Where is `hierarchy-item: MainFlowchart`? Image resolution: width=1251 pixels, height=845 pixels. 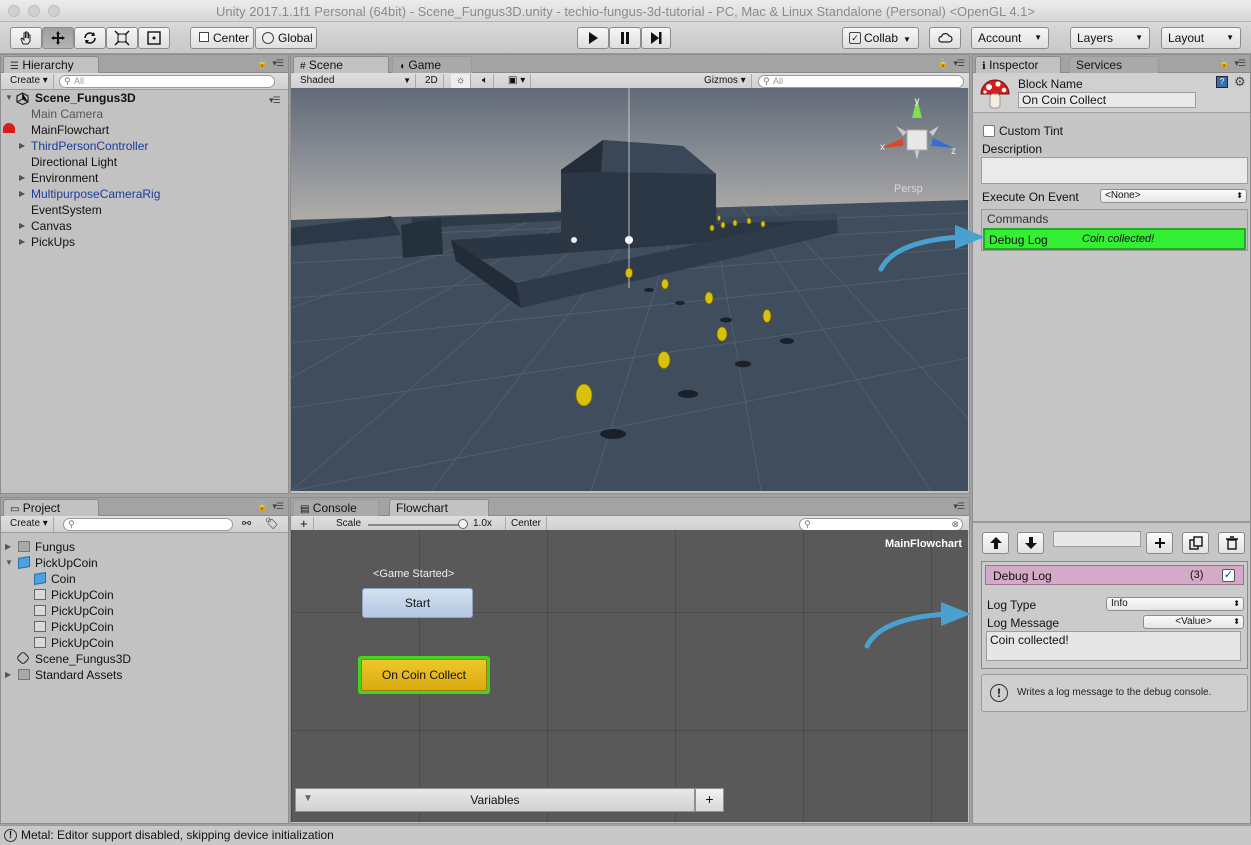
hierarchy-item: MainFlowchart is located at coordinates (143, 130).